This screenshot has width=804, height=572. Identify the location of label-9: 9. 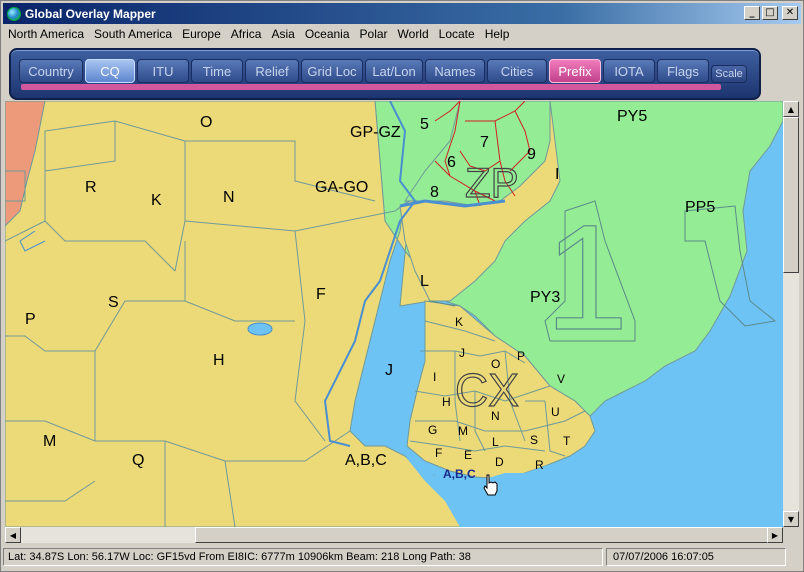
(531, 154).